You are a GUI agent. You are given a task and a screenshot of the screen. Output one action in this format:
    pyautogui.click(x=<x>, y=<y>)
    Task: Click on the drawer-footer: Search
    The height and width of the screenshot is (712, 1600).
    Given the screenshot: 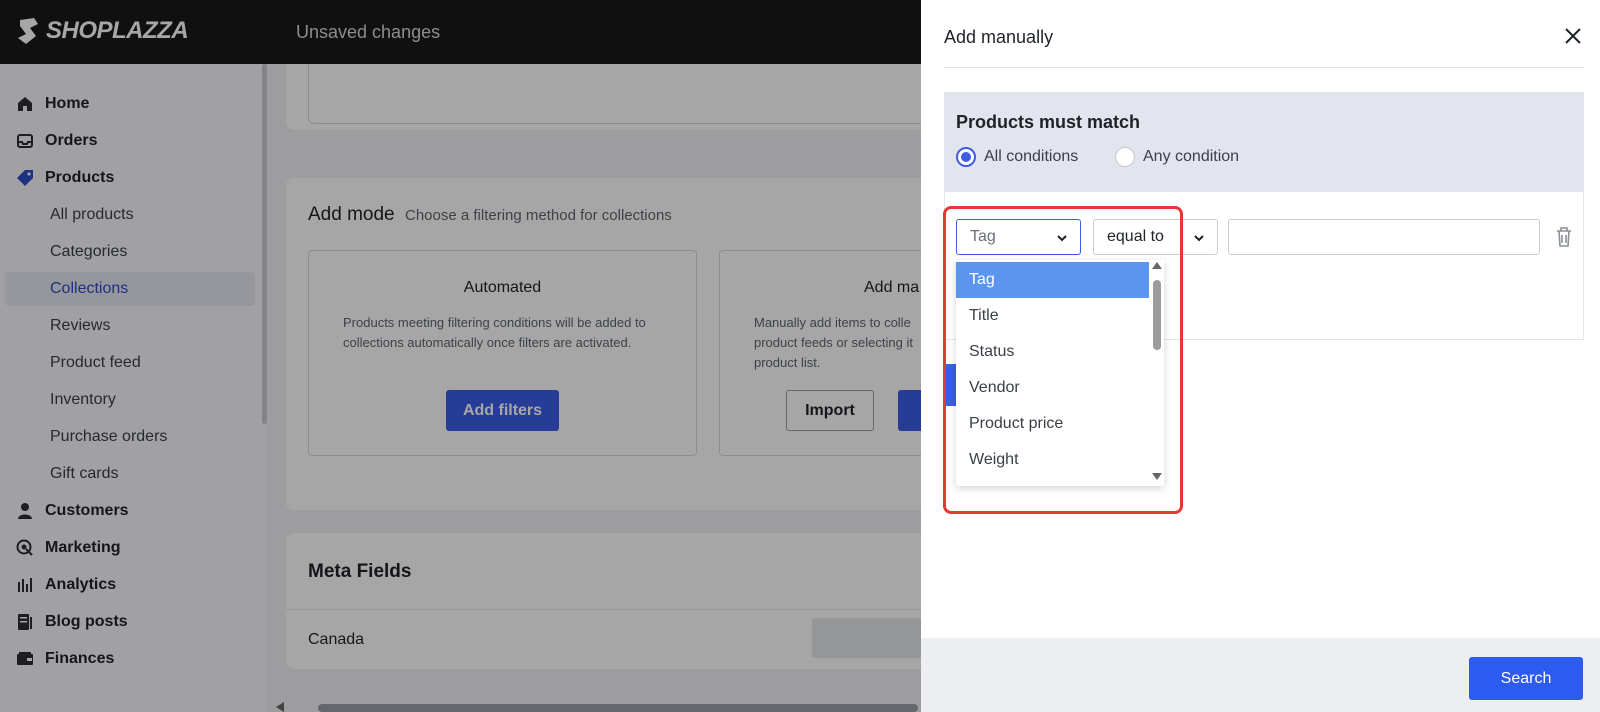 What is the action you would take?
    pyautogui.click(x=1260, y=675)
    